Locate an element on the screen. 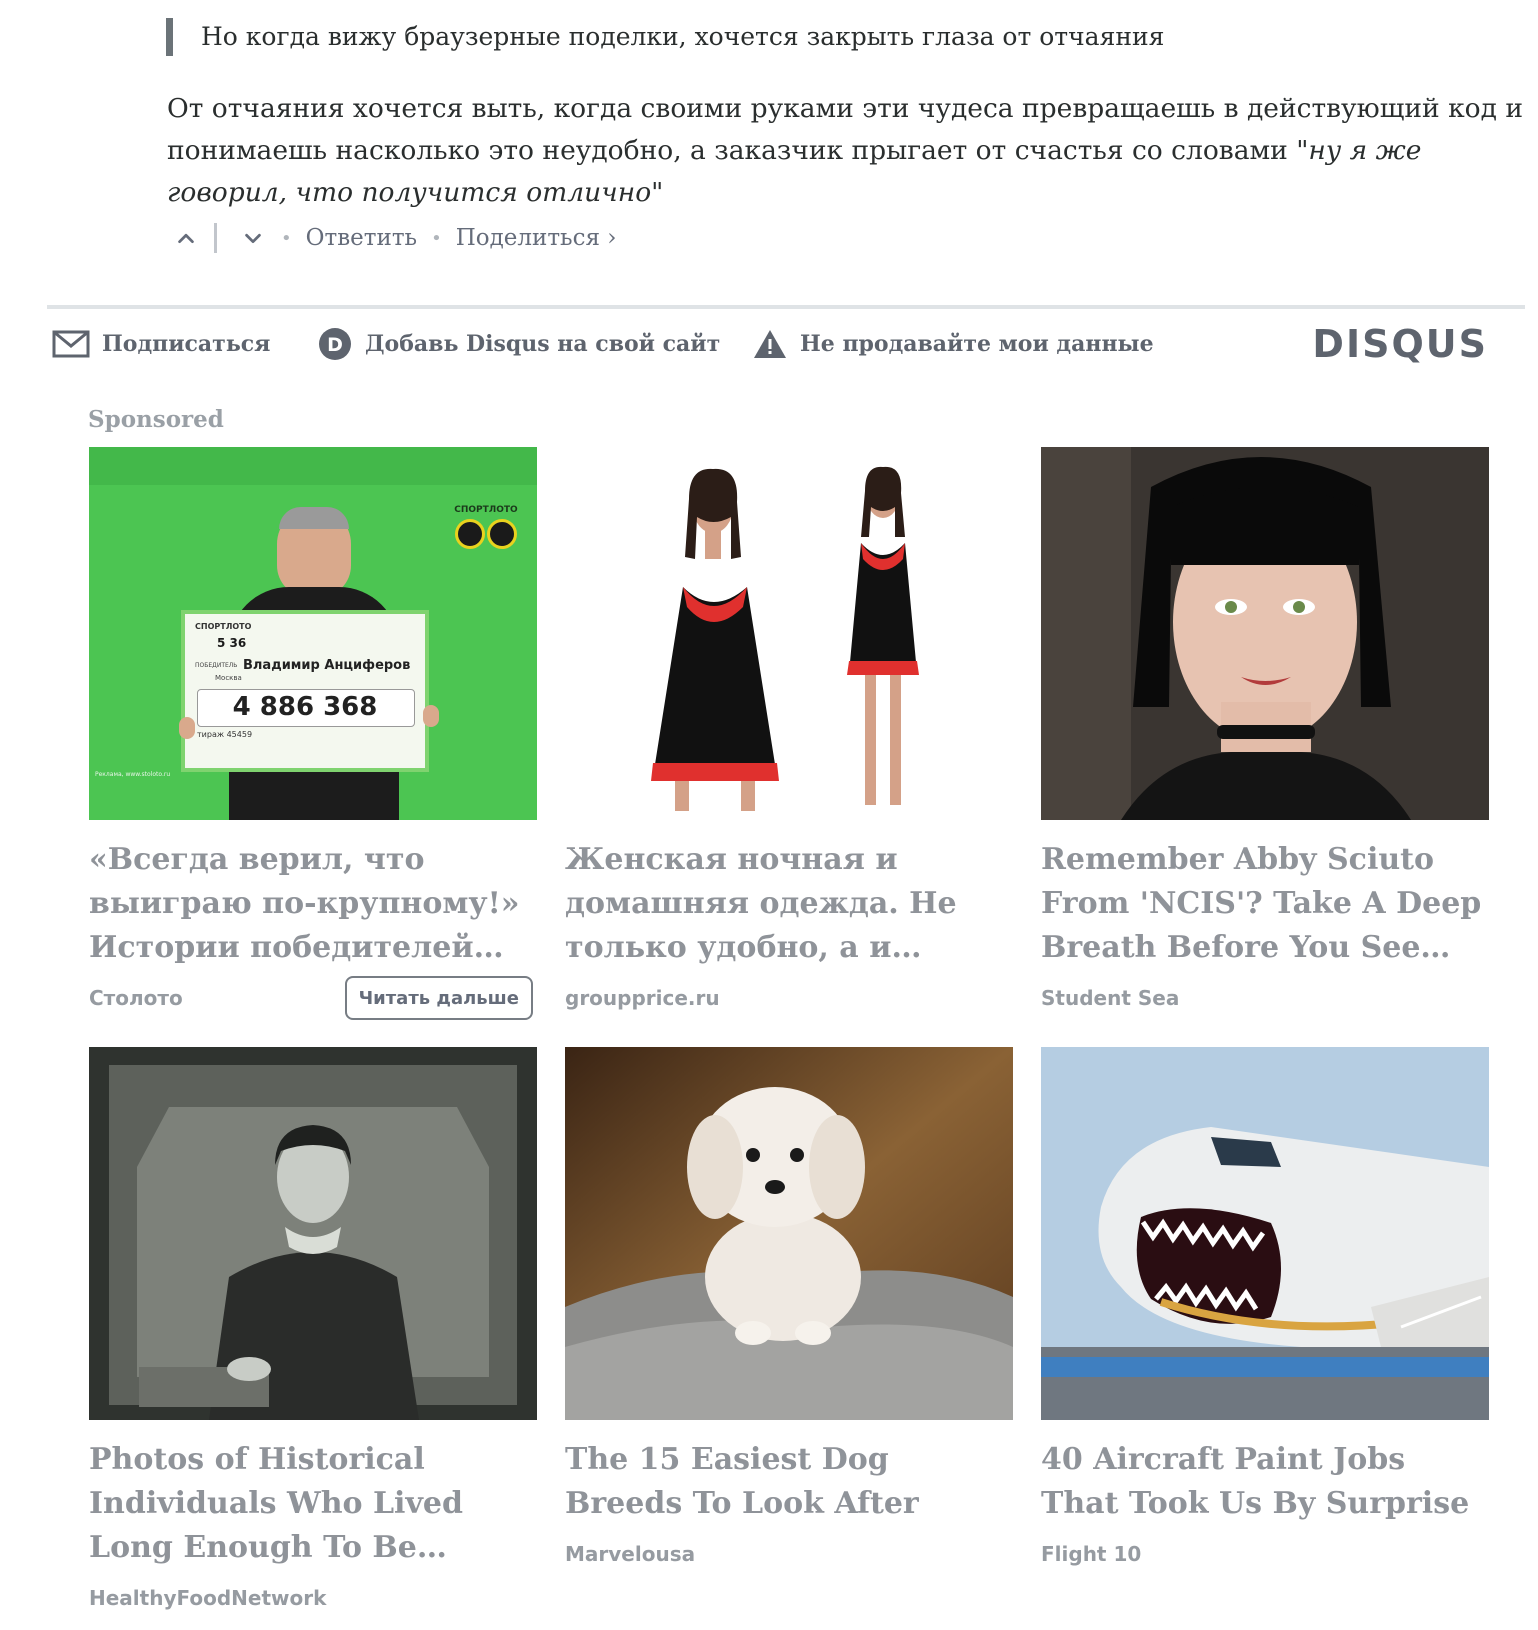 The image size is (1538, 1630). do-not-sell-link: Не продавайте мои данные is located at coordinates (953, 344).